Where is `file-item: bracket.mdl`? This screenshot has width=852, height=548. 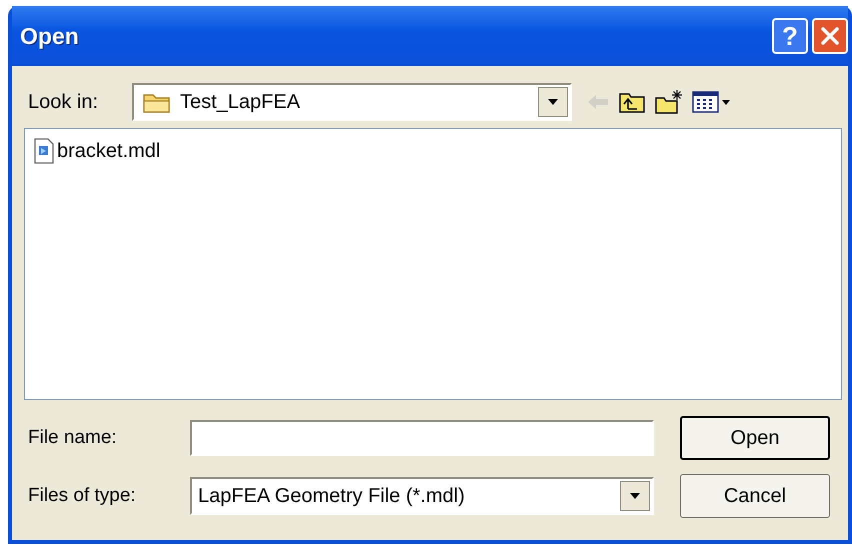
file-item: bracket.mdl is located at coordinates (96, 151).